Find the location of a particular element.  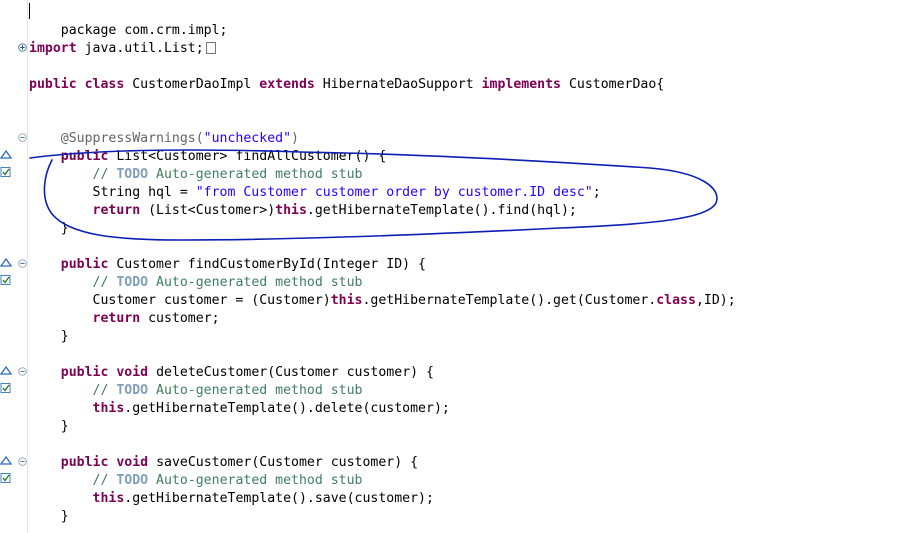

method-signature: deleteCustomer(Customer customer) { is located at coordinates (291, 372).